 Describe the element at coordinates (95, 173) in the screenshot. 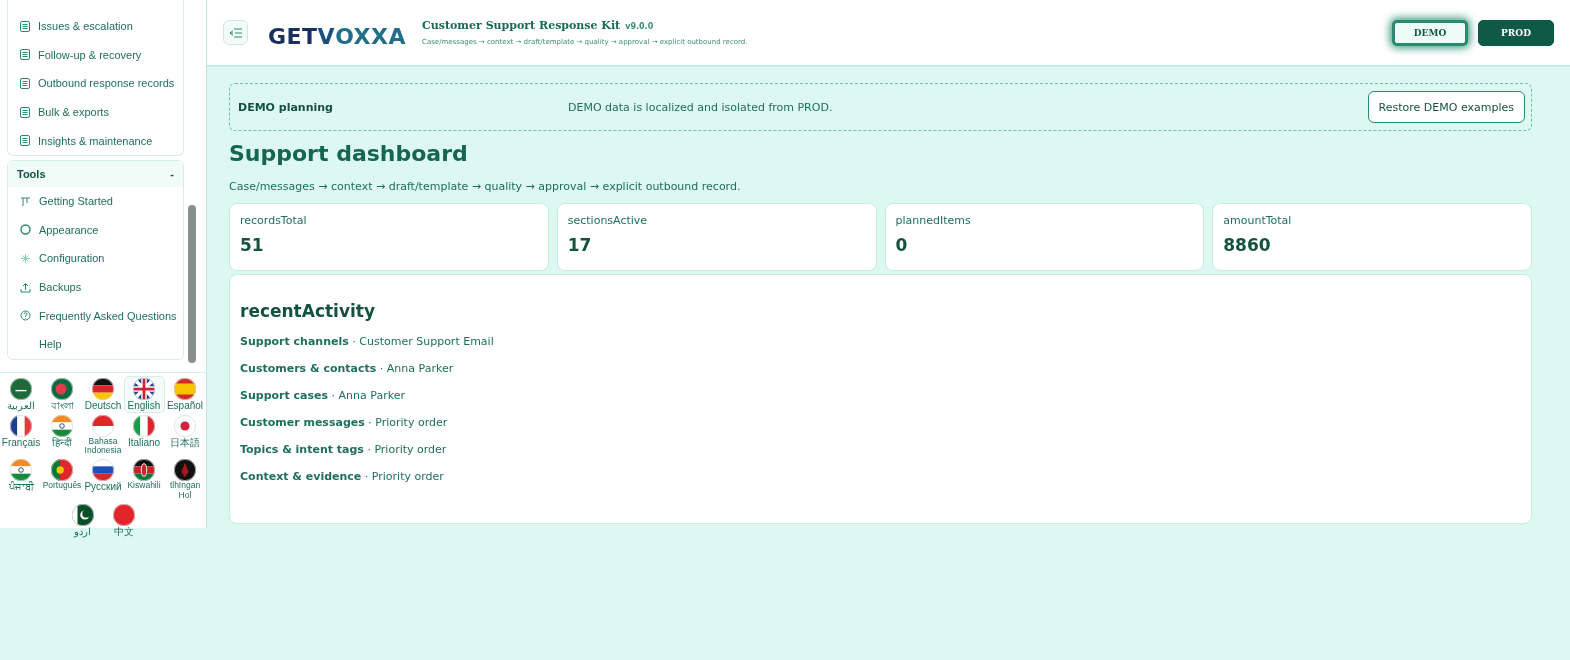

I see `section-header: Tools -` at that location.